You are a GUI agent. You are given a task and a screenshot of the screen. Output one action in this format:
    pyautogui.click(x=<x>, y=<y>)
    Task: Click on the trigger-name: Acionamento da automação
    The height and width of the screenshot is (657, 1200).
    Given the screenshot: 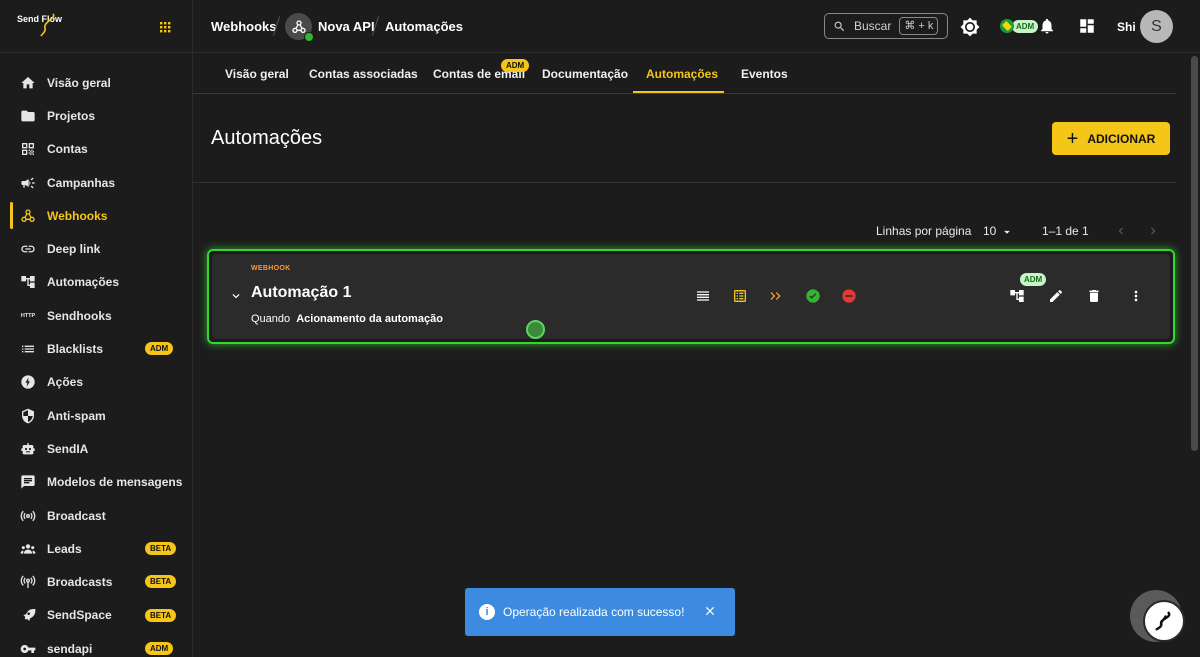 What is the action you would take?
    pyautogui.click(x=369, y=319)
    